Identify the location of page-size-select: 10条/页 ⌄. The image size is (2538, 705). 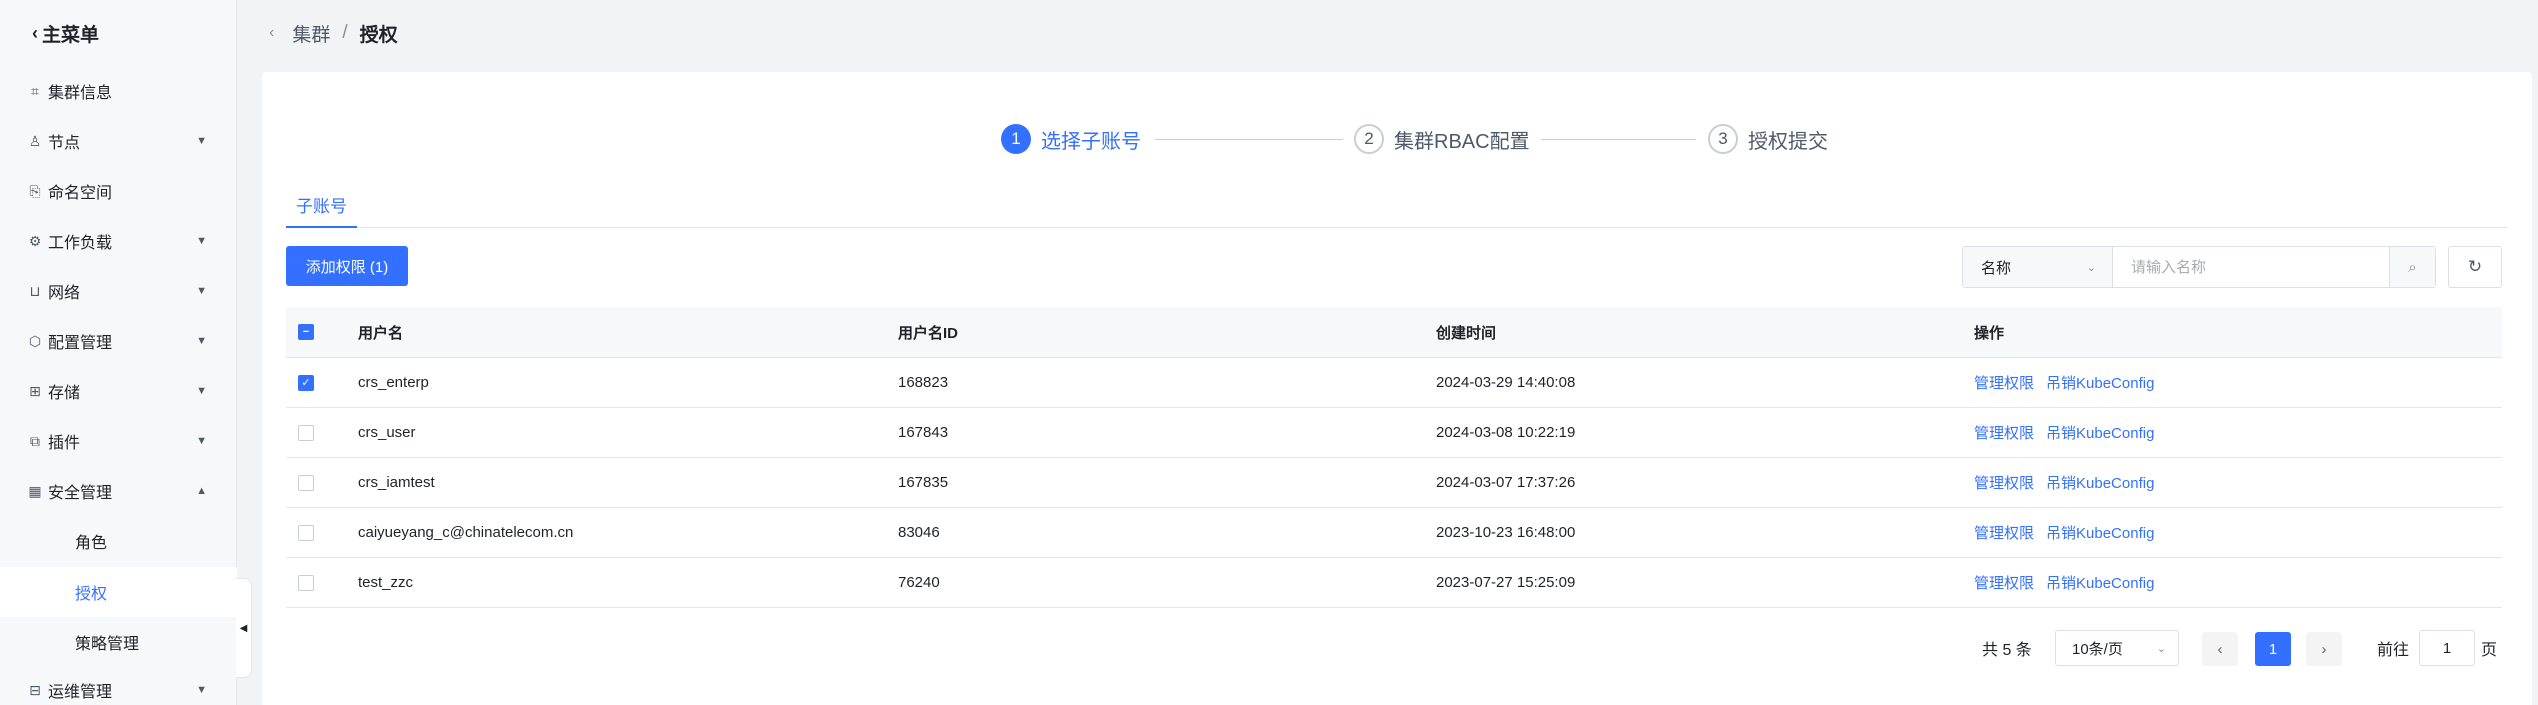
(2117, 648).